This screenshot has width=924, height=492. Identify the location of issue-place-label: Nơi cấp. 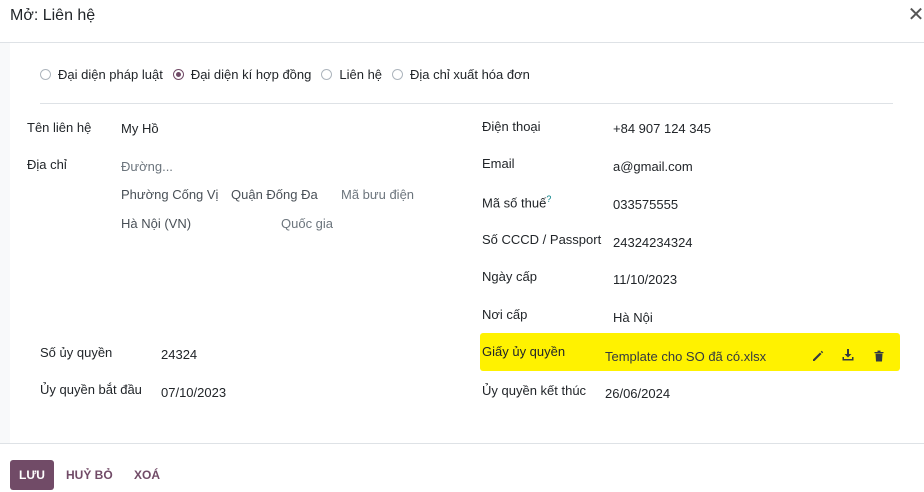
(505, 314).